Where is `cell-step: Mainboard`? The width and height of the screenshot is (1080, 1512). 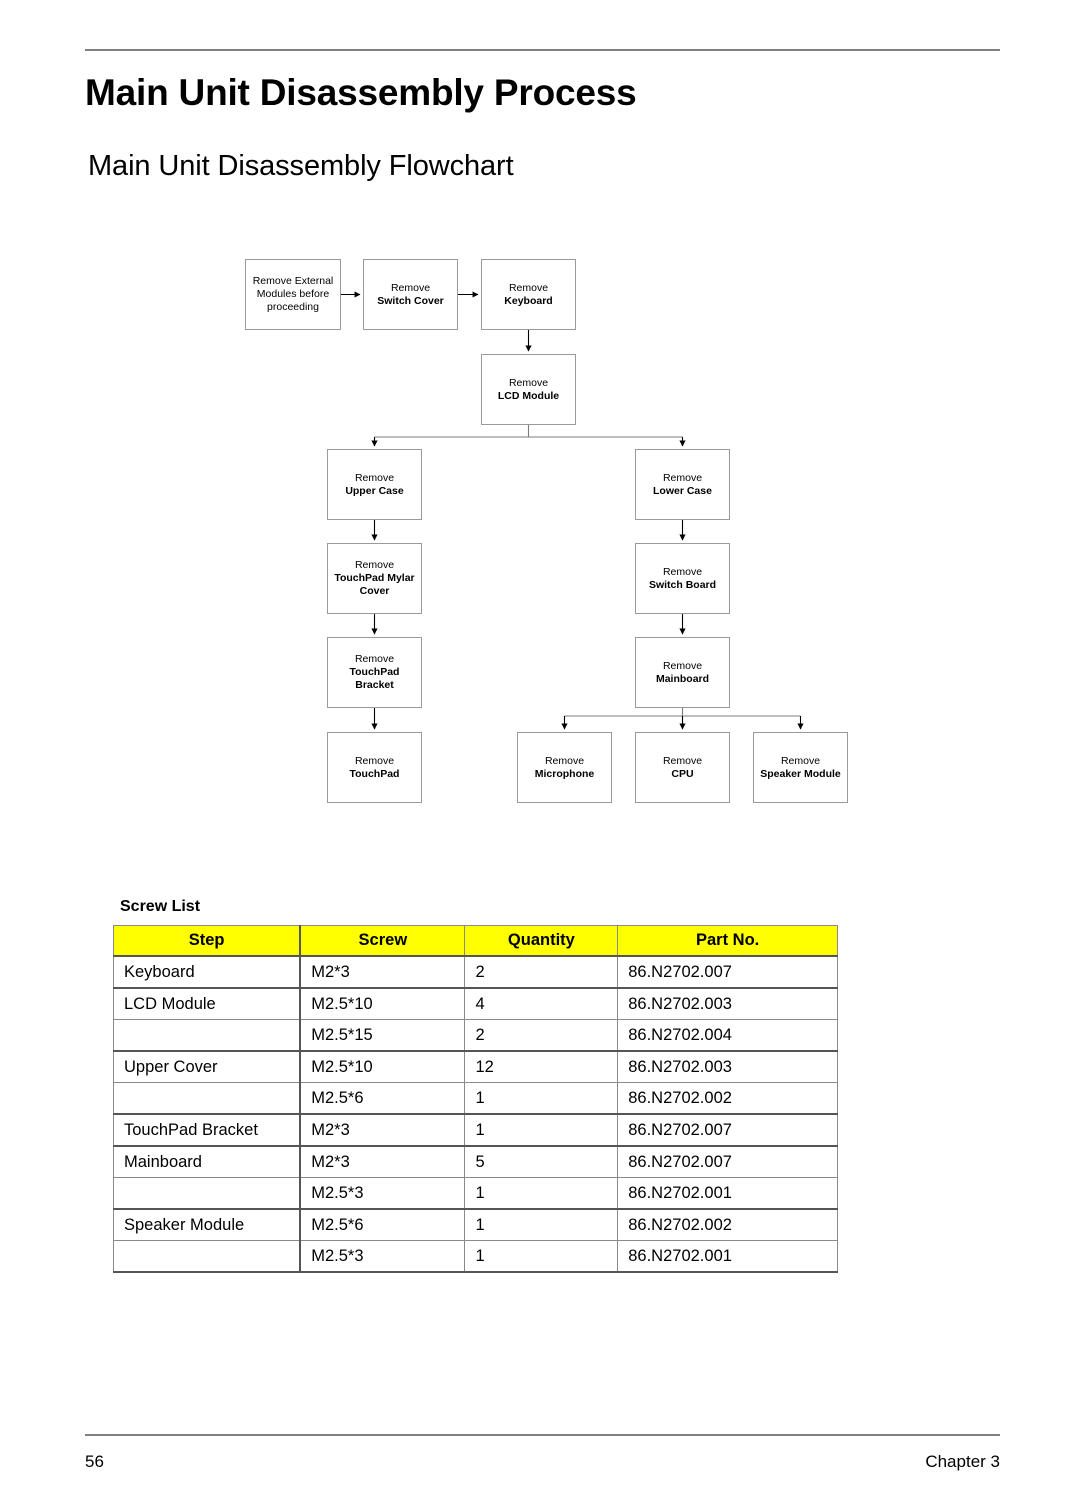
cell-step: Mainboard is located at coordinates (207, 1161).